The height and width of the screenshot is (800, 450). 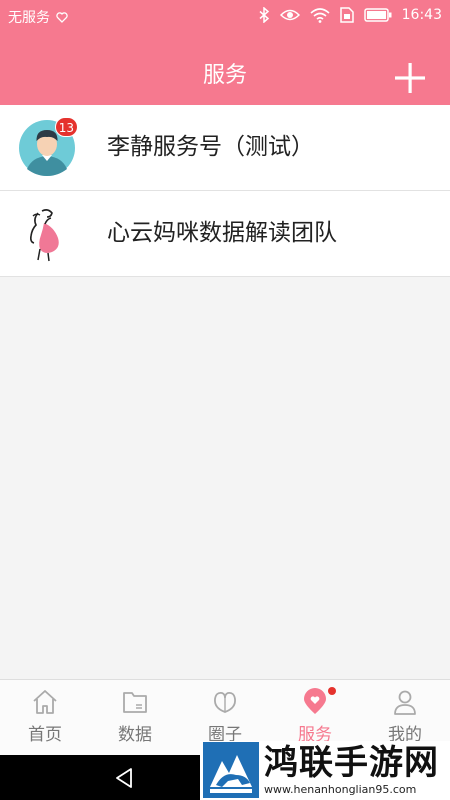 I want to click on person-icon, so click(x=405, y=702).